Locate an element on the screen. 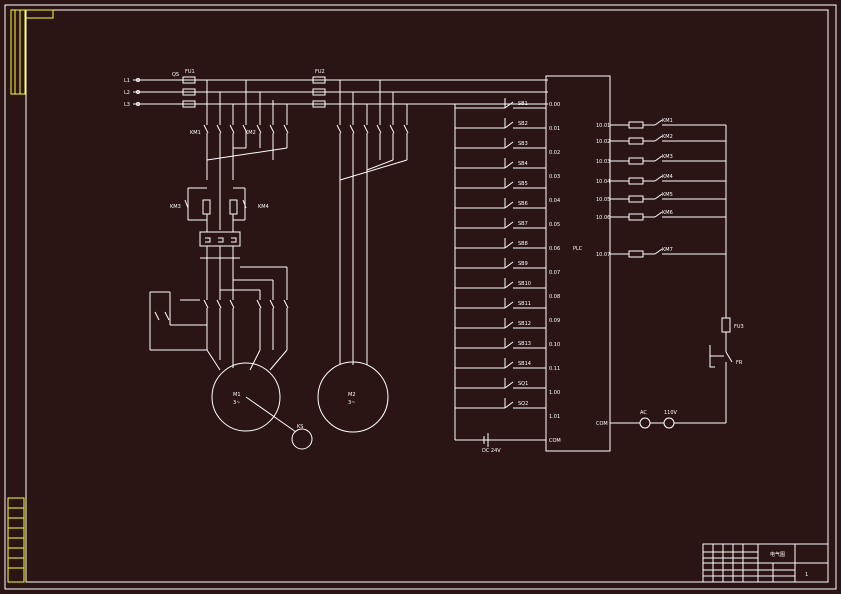 The height and width of the screenshot is (594, 841). plc-output-terminal: 10.06 is located at coordinates (603, 218).